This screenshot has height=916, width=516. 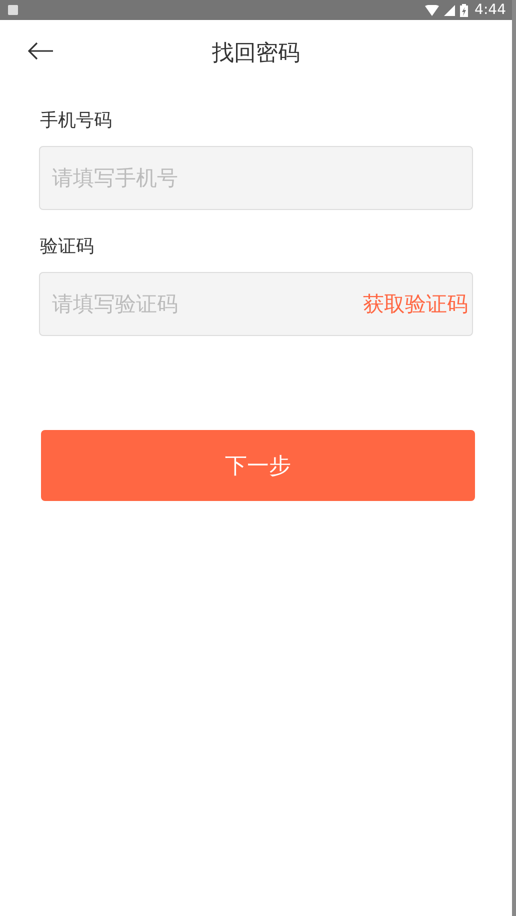 I want to click on field-label: 手机号码, so click(x=76, y=121).